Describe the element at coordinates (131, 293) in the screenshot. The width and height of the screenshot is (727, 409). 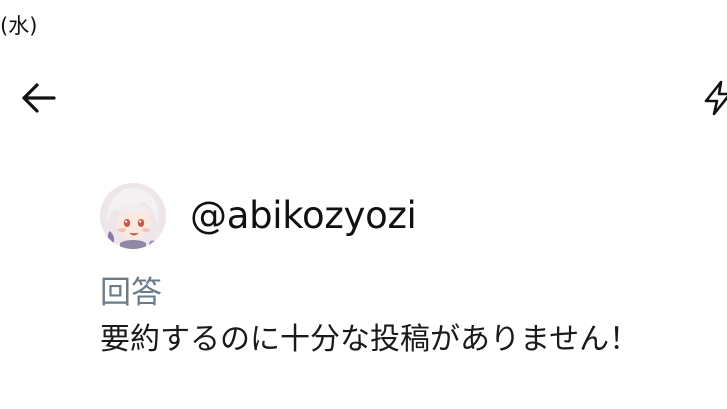
I see `answer-label: 回答` at that location.